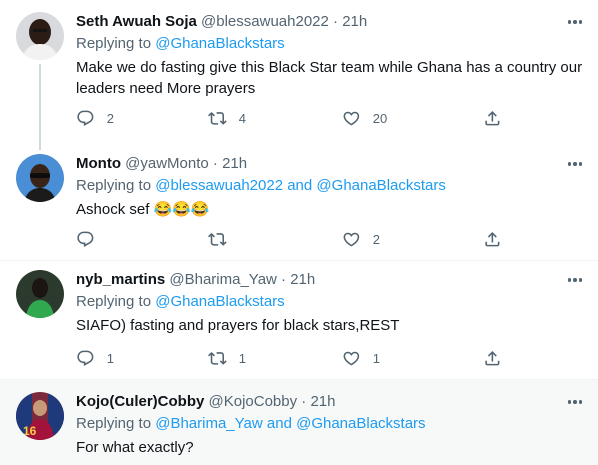 The height and width of the screenshot is (465, 598). What do you see at coordinates (98, 163) in the screenshot?
I see `display-name: Monto` at bounding box center [98, 163].